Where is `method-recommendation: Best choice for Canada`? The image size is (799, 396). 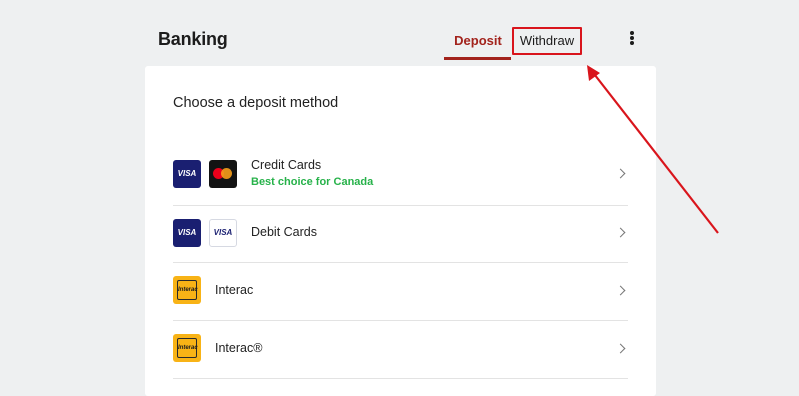
method-recommendation: Best choice for Canada is located at coordinates (312, 182).